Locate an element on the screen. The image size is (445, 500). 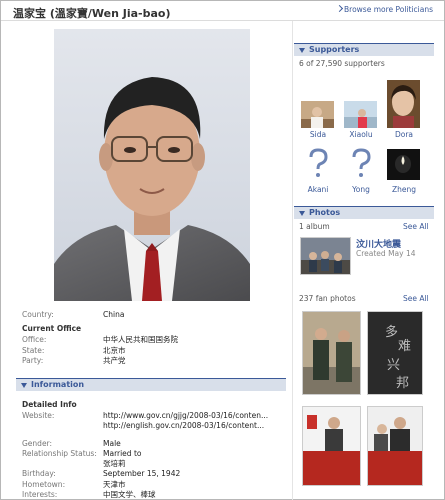
information-header-label: Information is located at coordinates (58, 384).